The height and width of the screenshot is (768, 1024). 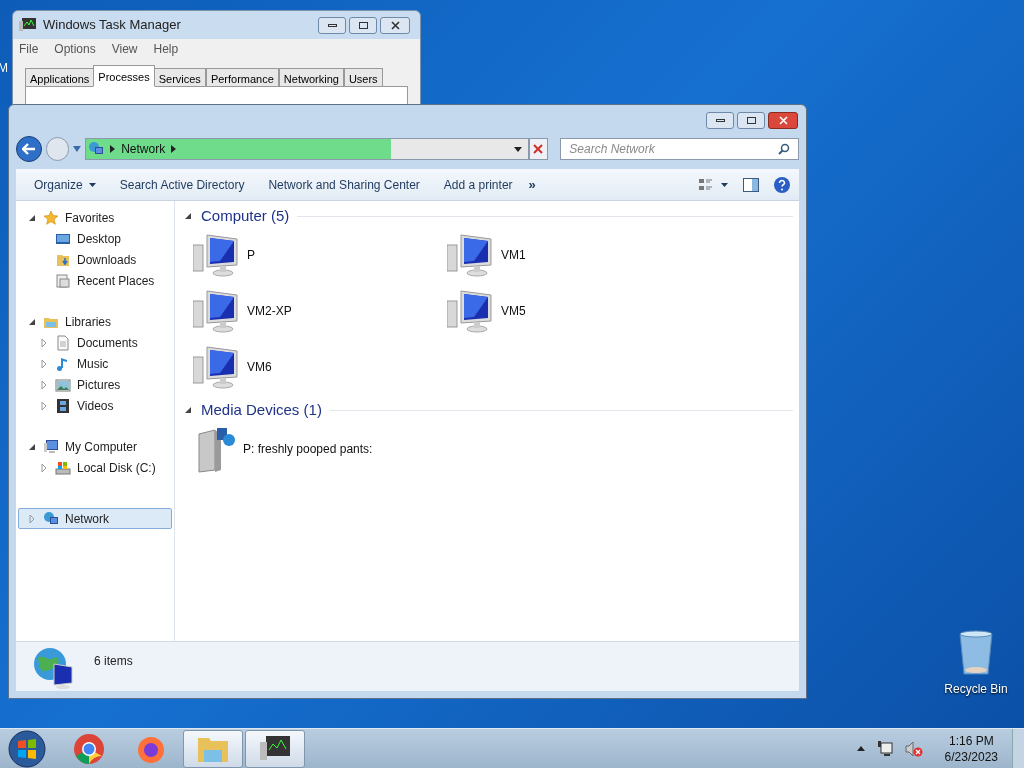 What do you see at coordinates (860, 748) in the screenshot?
I see `show-hidden-icons-button` at bounding box center [860, 748].